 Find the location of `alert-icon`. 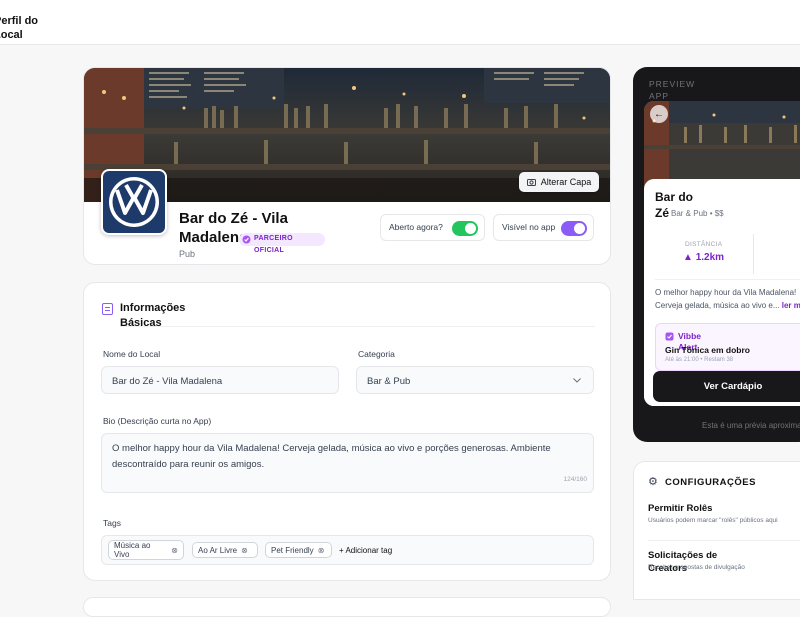

alert-icon is located at coordinates (669, 336).